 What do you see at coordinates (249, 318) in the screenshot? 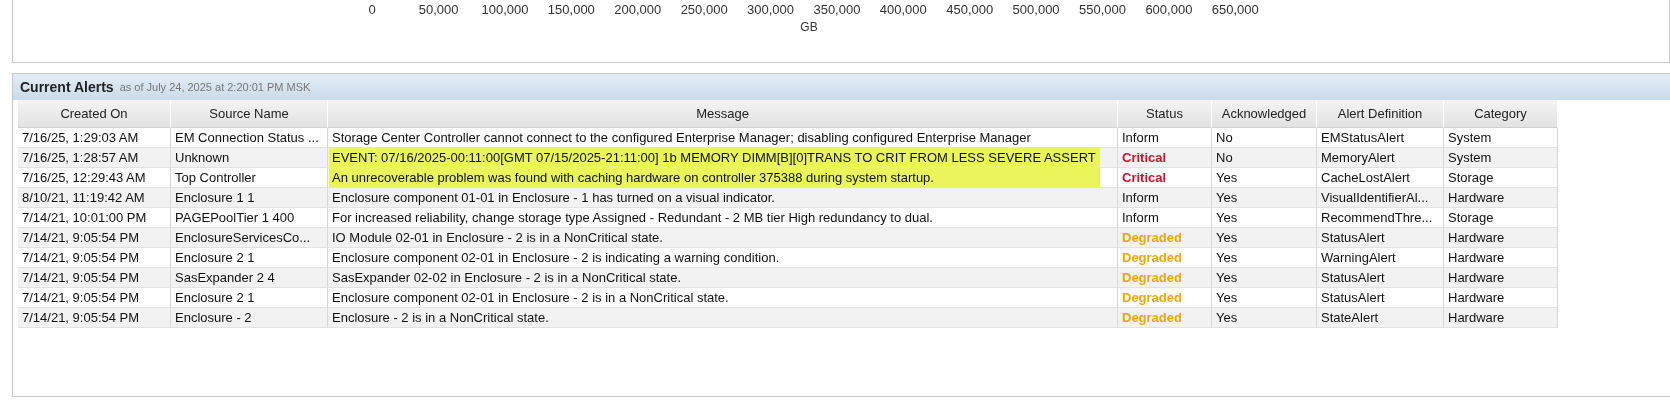
I see `table-cell: Enclosure - 2` at bounding box center [249, 318].